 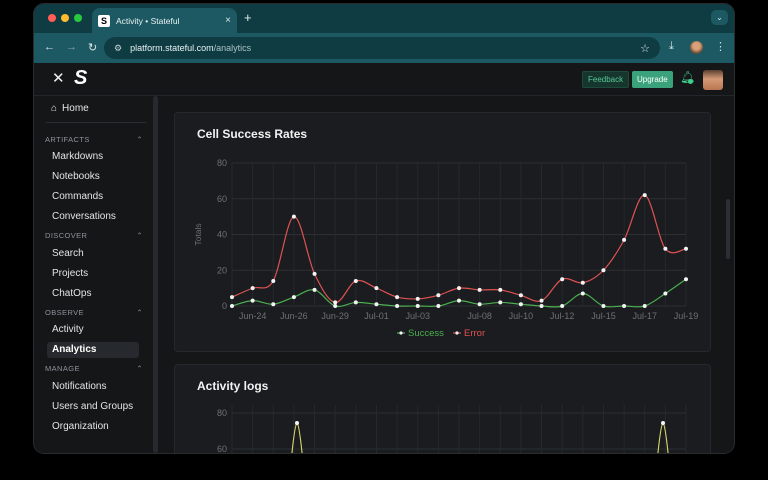 I want to click on tab-close-icon: ×, so click(x=228, y=20).